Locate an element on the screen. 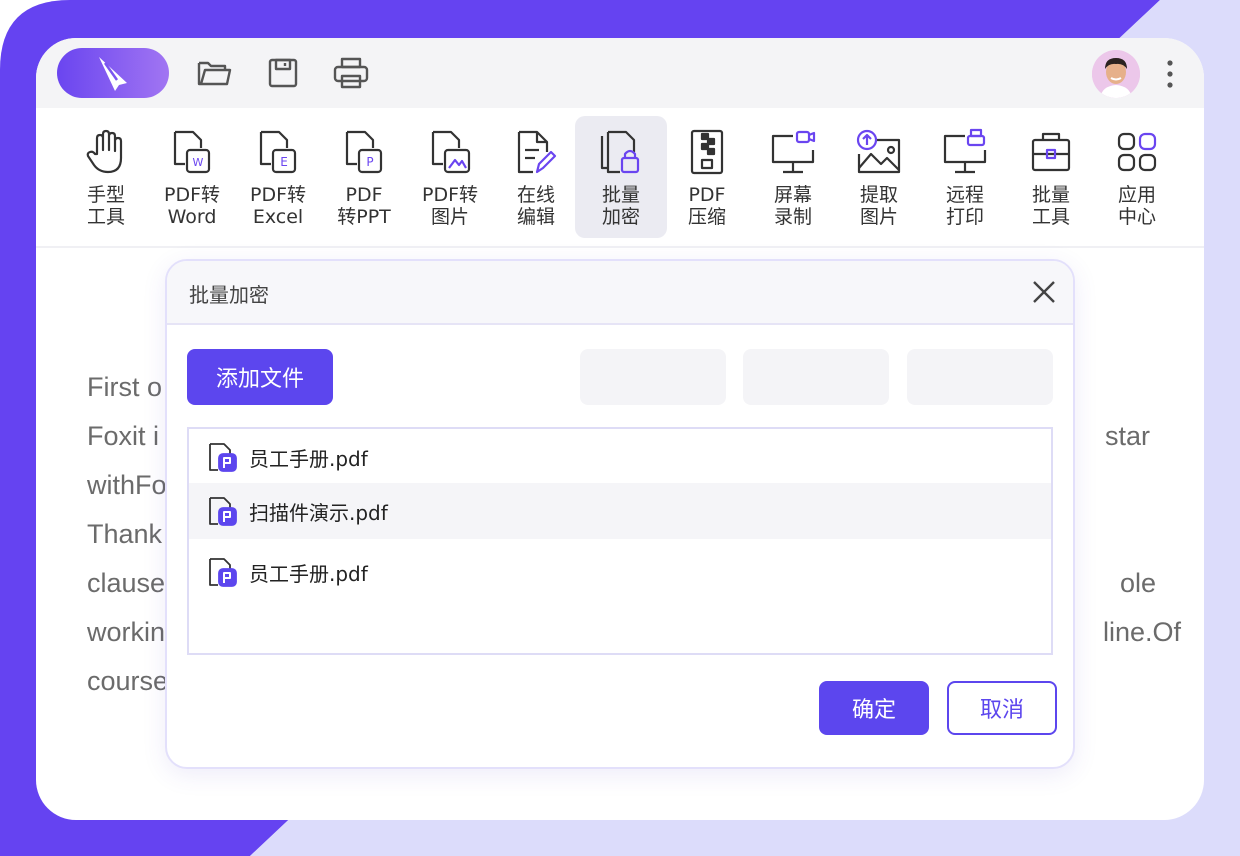  tool-label: 屏幕 录制 is located at coordinates (792, 206).